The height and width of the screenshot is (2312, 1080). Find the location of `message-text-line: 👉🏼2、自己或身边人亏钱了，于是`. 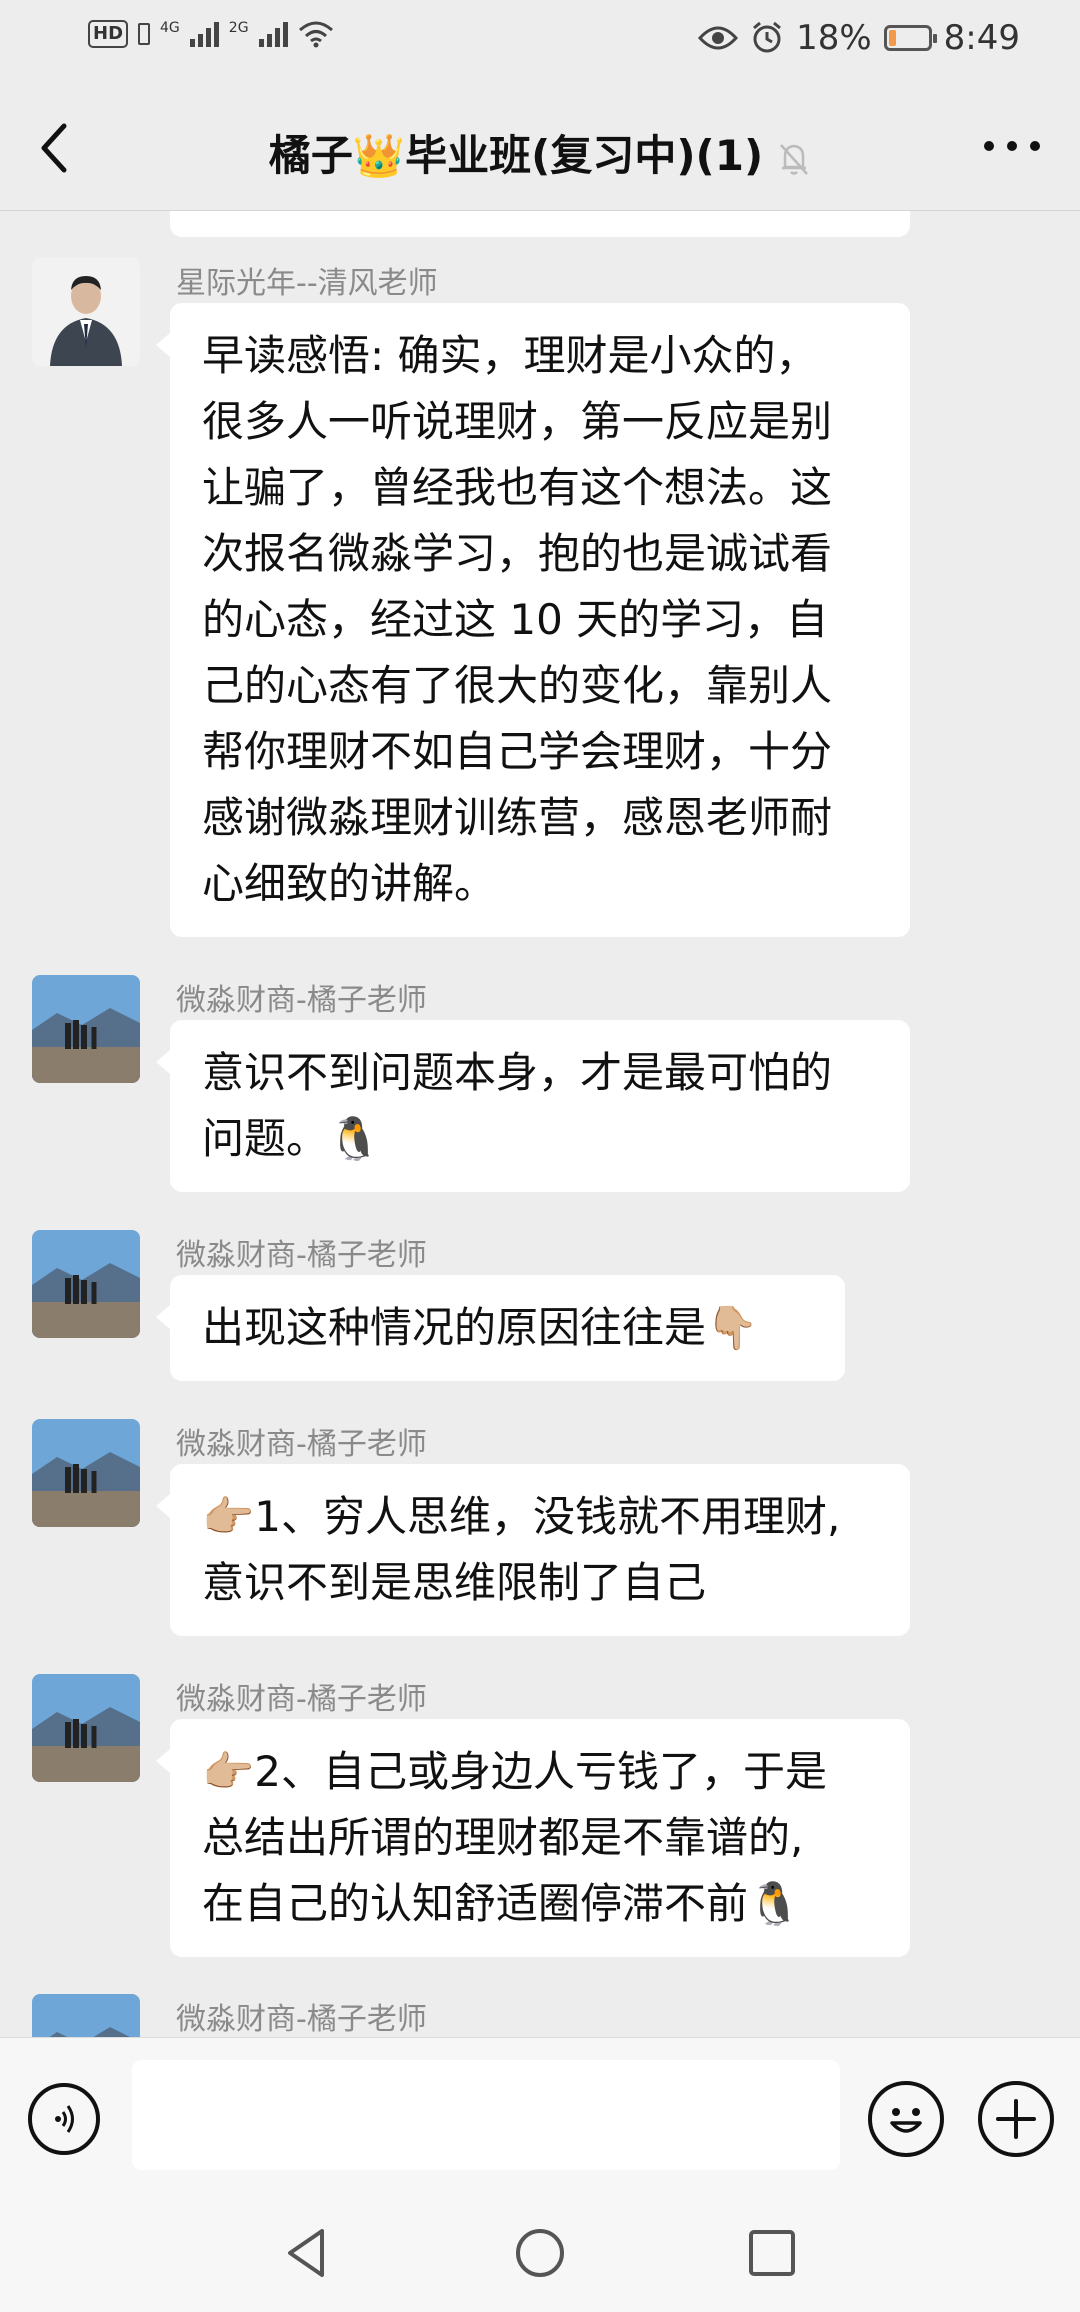

message-text-line: 👉🏼2、自己或身边人亏钱了，于是 is located at coordinates (515, 1771).